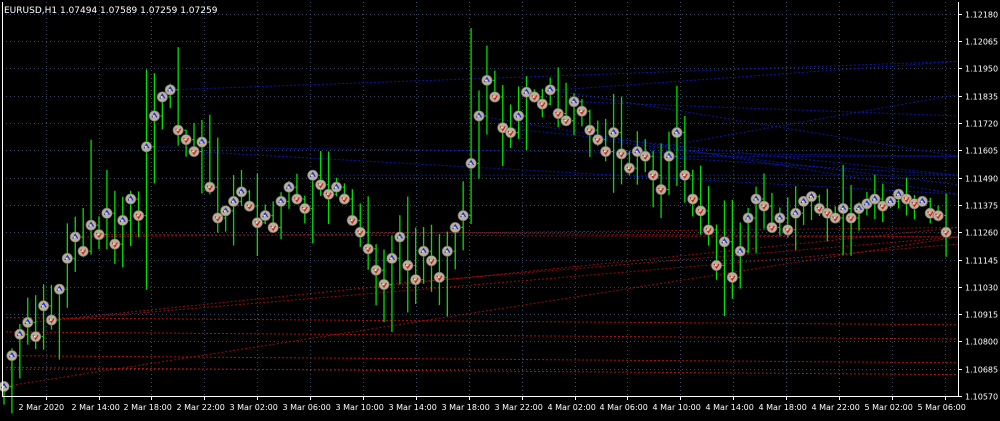 The width and height of the screenshot is (1000, 421). I want to click on y-tick-label: 1.11950, so click(981, 69).